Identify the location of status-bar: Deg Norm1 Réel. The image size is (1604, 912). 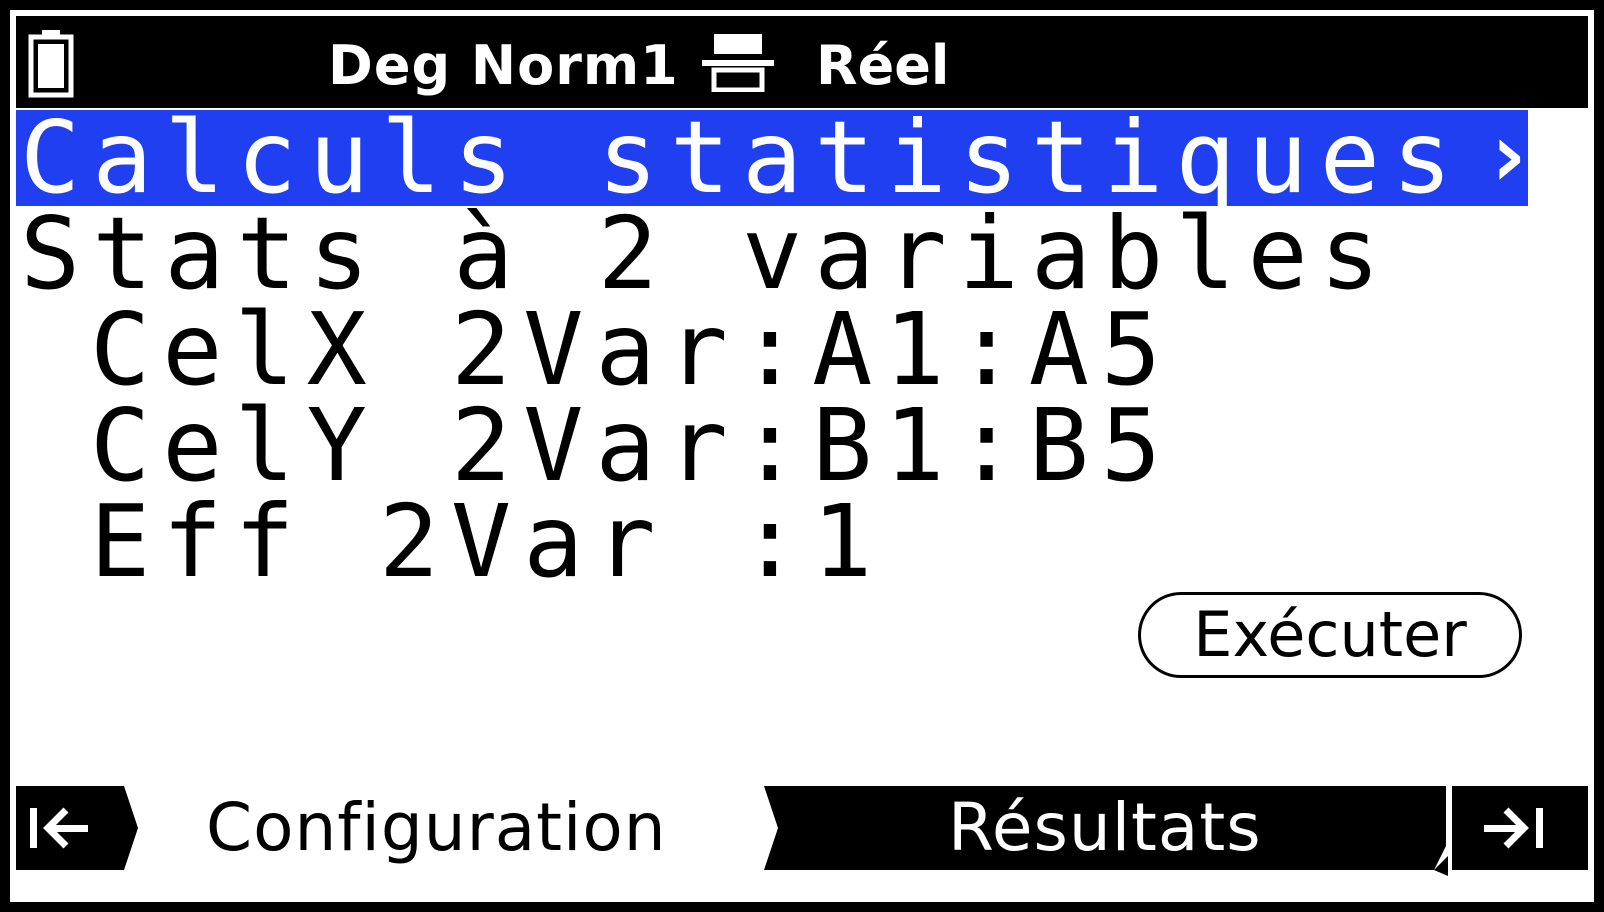
(802, 62).